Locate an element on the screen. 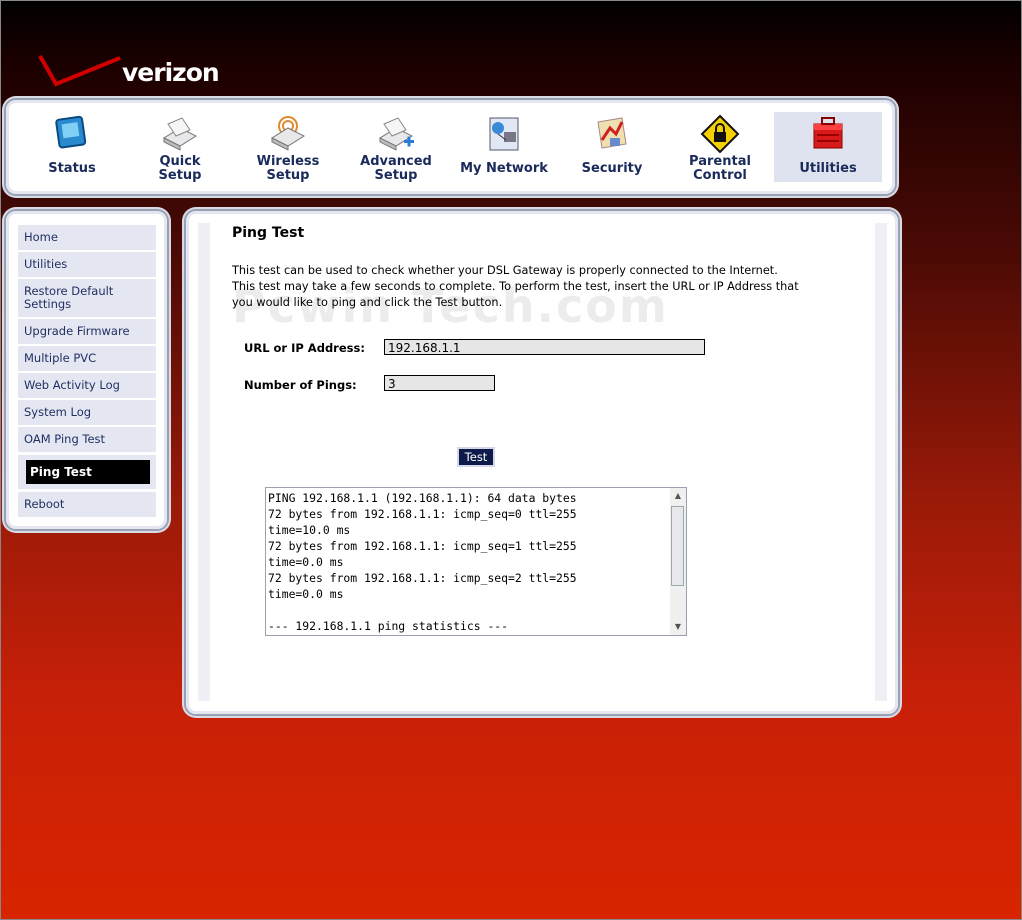 This screenshot has height=920, width=1022. sidebar-item-system-log: System Log is located at coordinates (87, 412).